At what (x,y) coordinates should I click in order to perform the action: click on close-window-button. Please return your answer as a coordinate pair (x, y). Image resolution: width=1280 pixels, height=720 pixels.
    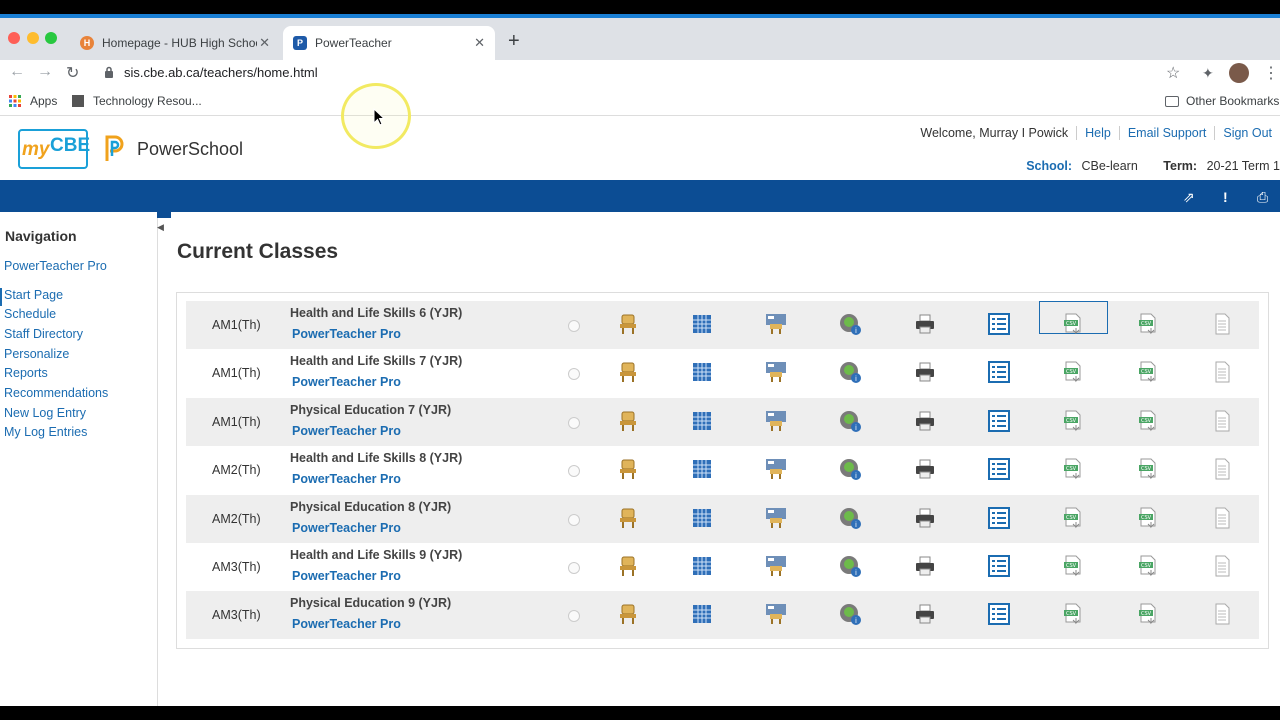
    Looking at the image, I should click on (14, 38).